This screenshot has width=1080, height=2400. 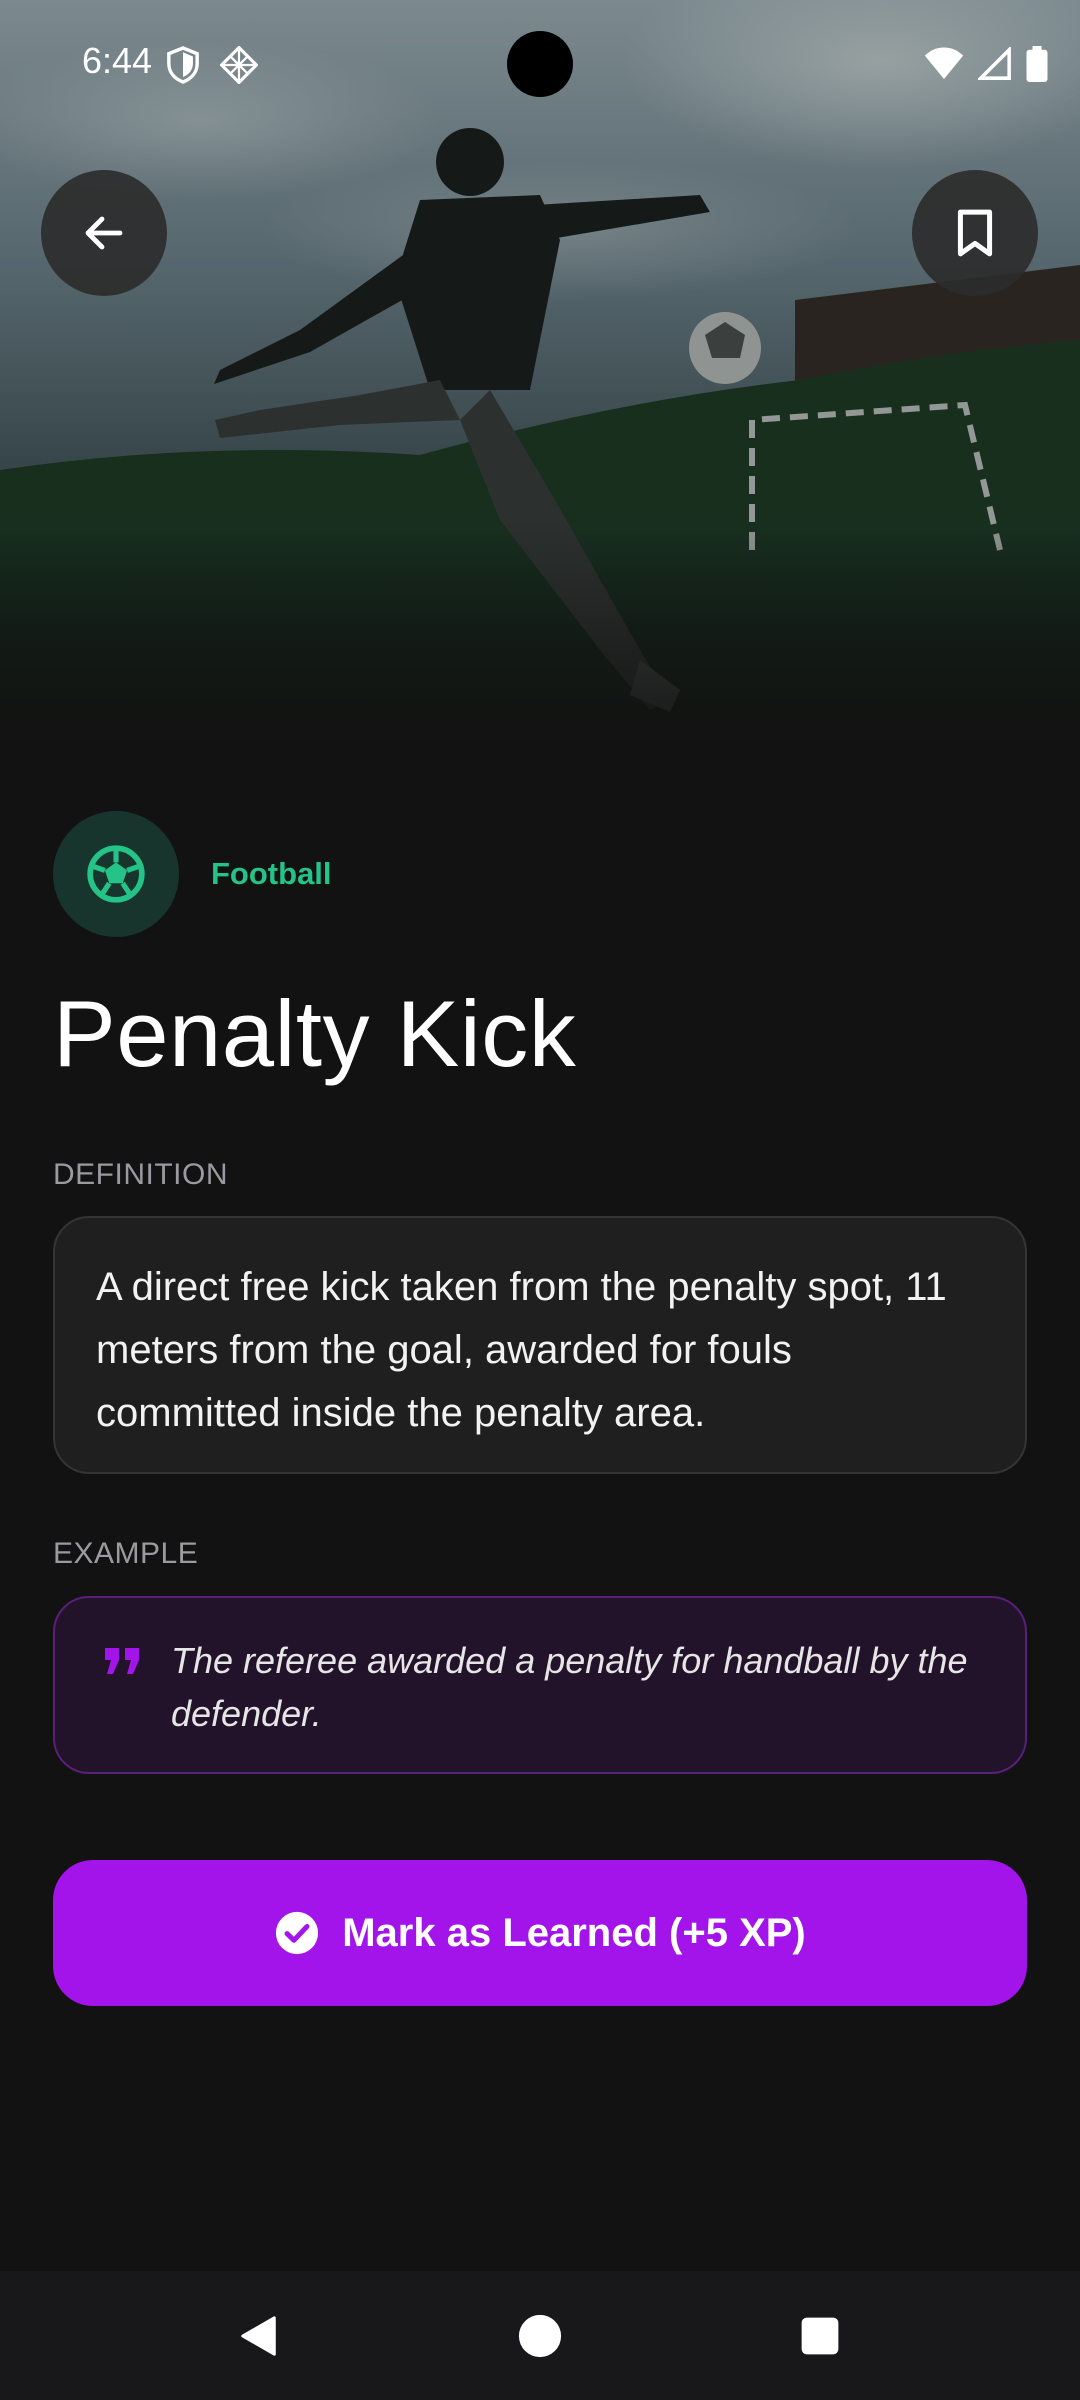 I want to click on diamond-grid-icon, so click(x=239, y=65).